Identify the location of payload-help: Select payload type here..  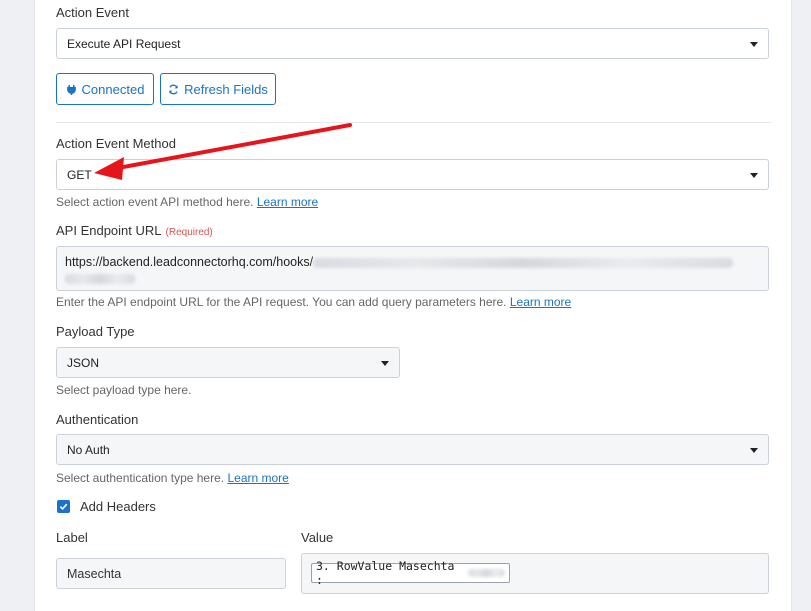
(124, 390).